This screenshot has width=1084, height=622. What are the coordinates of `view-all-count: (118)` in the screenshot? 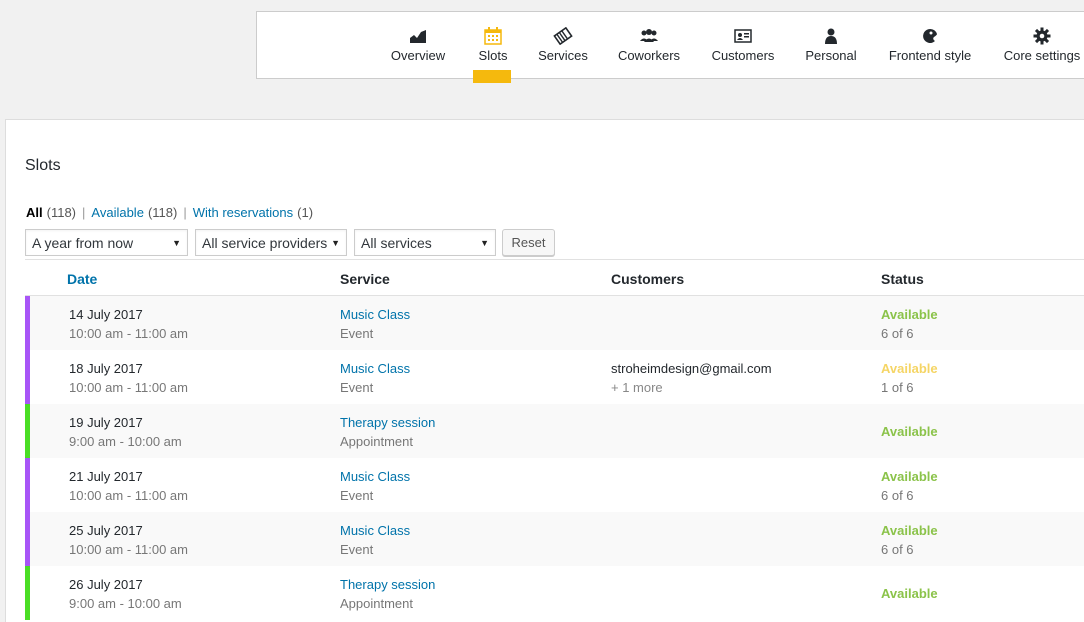 It's located at (61, 212).